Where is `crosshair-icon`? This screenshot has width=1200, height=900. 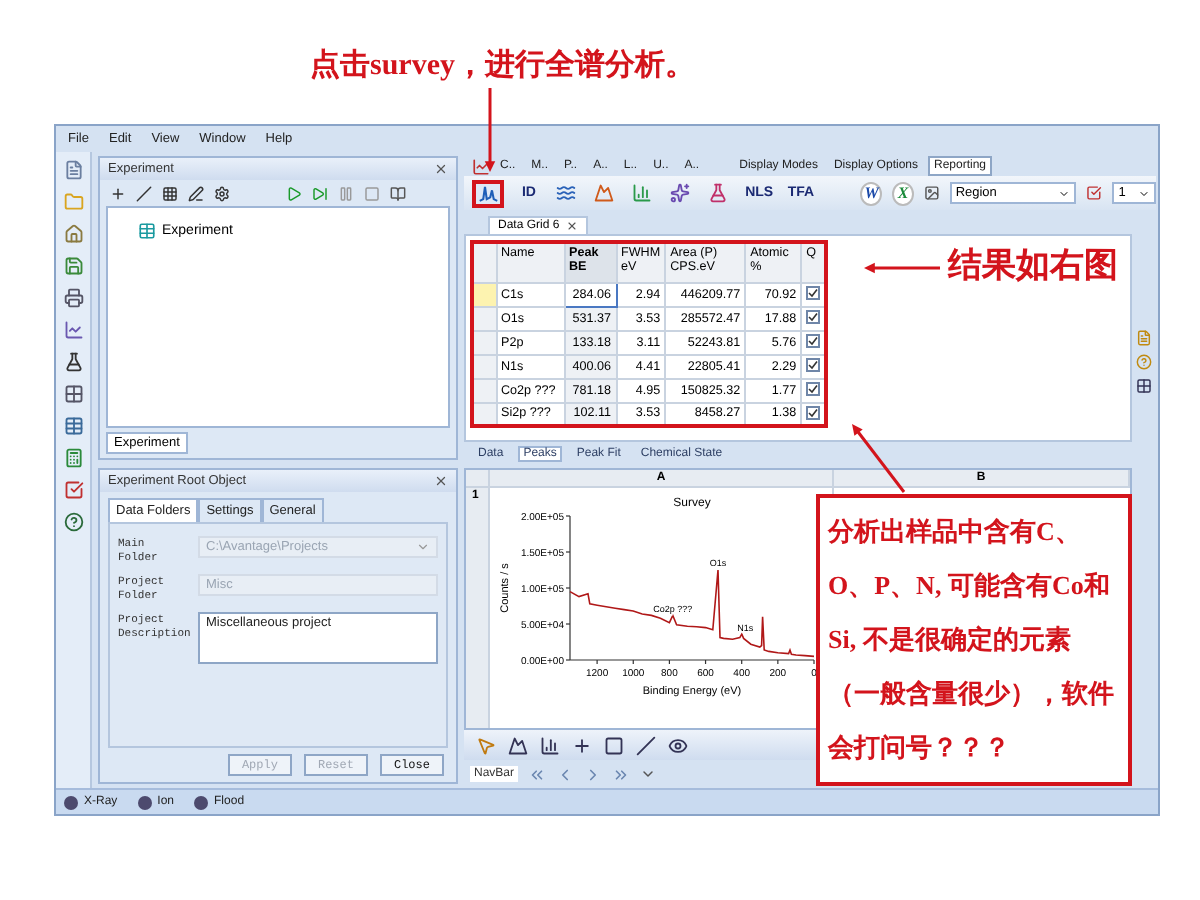 crosshair-icon is located at coordinates (582, 745).